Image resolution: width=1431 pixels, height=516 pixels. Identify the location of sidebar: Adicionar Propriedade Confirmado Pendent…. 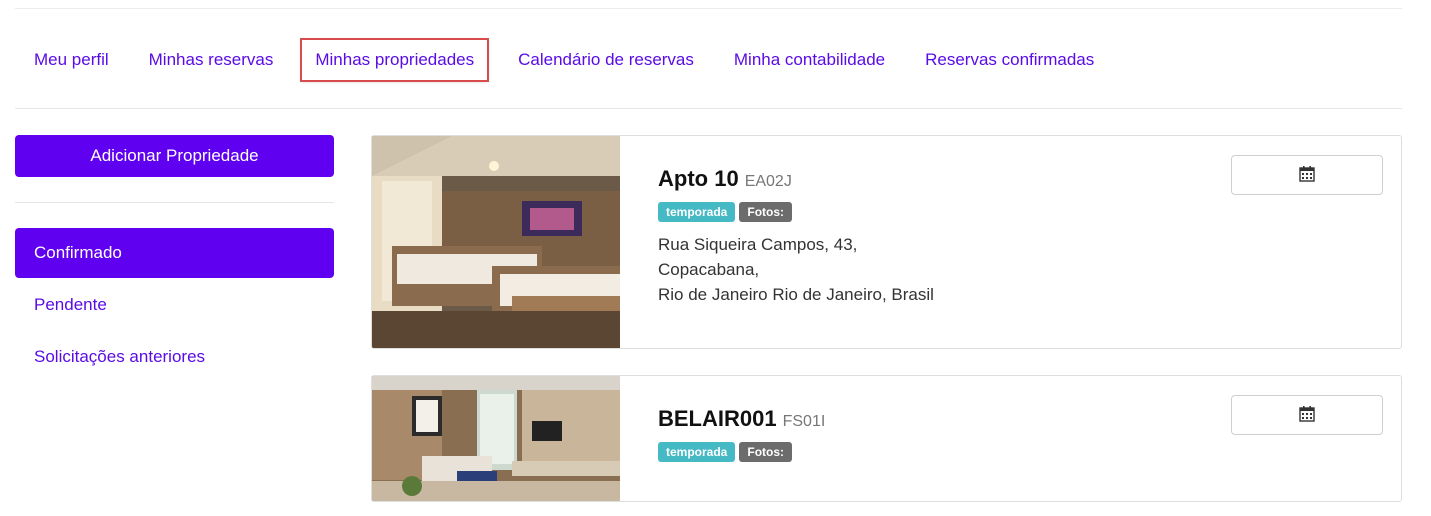
(174, 259).